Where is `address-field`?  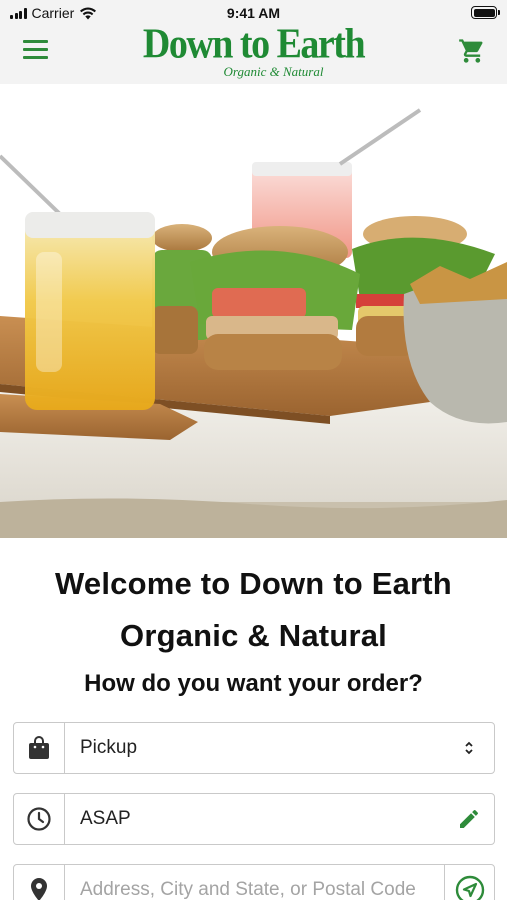 address-field is located at coordinates (254, 882).